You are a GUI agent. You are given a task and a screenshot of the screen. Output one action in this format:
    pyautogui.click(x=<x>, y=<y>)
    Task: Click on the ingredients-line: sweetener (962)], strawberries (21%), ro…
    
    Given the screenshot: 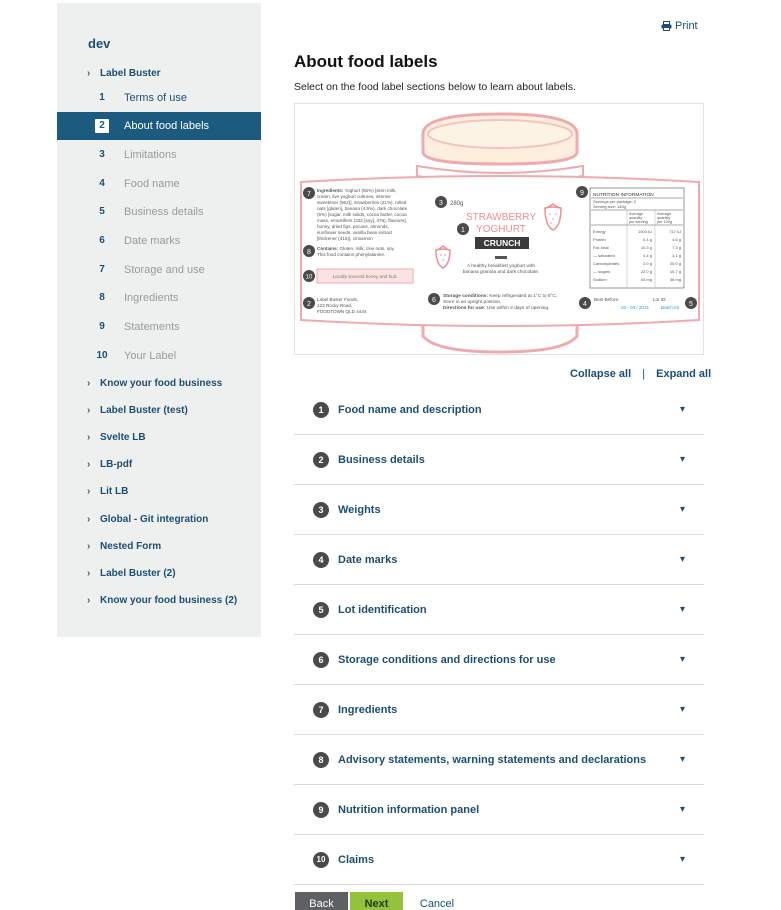 What is the action you would take?
    pyautogui.click(x=362, y=202)
    